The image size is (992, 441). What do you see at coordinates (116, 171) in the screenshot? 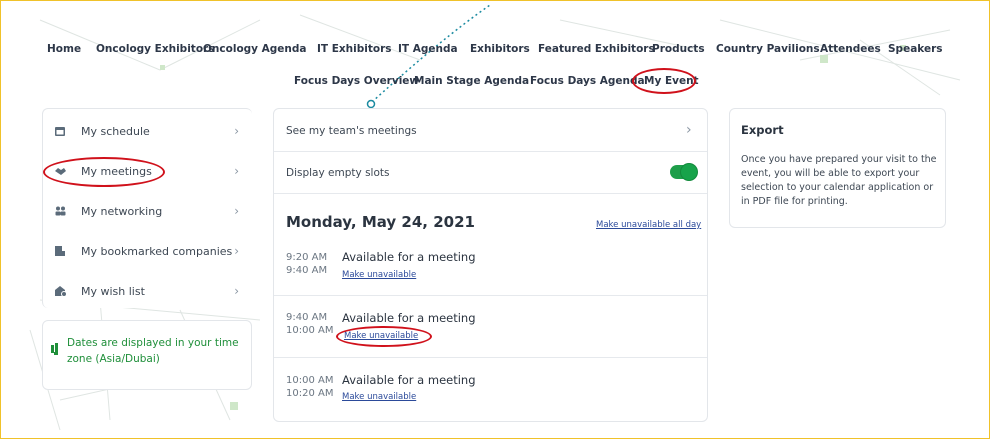
I see `sidebar-item-label: My meetings` at bounding box center [116, 171].